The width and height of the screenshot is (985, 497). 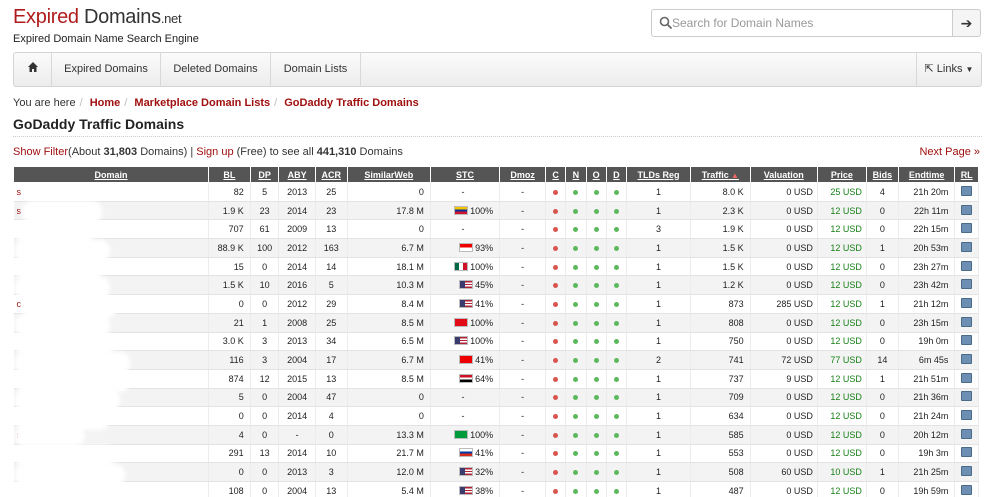 What do you see at coordinates (229, 489) in the screenshot?
I see `backlinks-cell: 108` at bounding box center [229, 489].